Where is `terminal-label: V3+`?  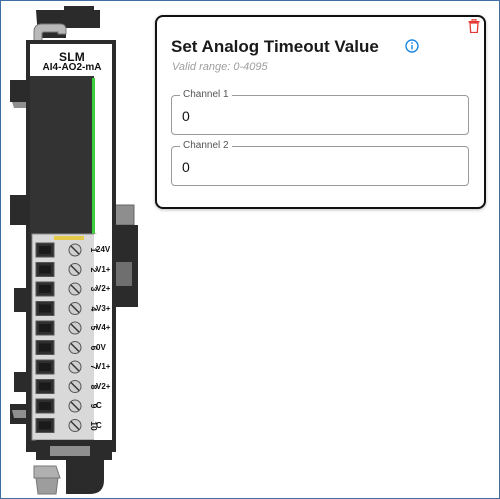 terminal-label: V3+ is located at coordinates (103, 308).